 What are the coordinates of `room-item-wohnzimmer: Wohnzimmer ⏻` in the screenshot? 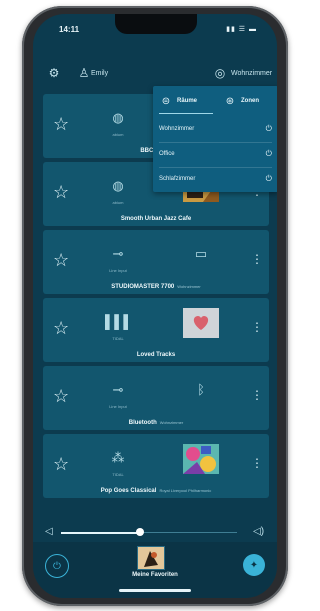 It's located at (215, 129).